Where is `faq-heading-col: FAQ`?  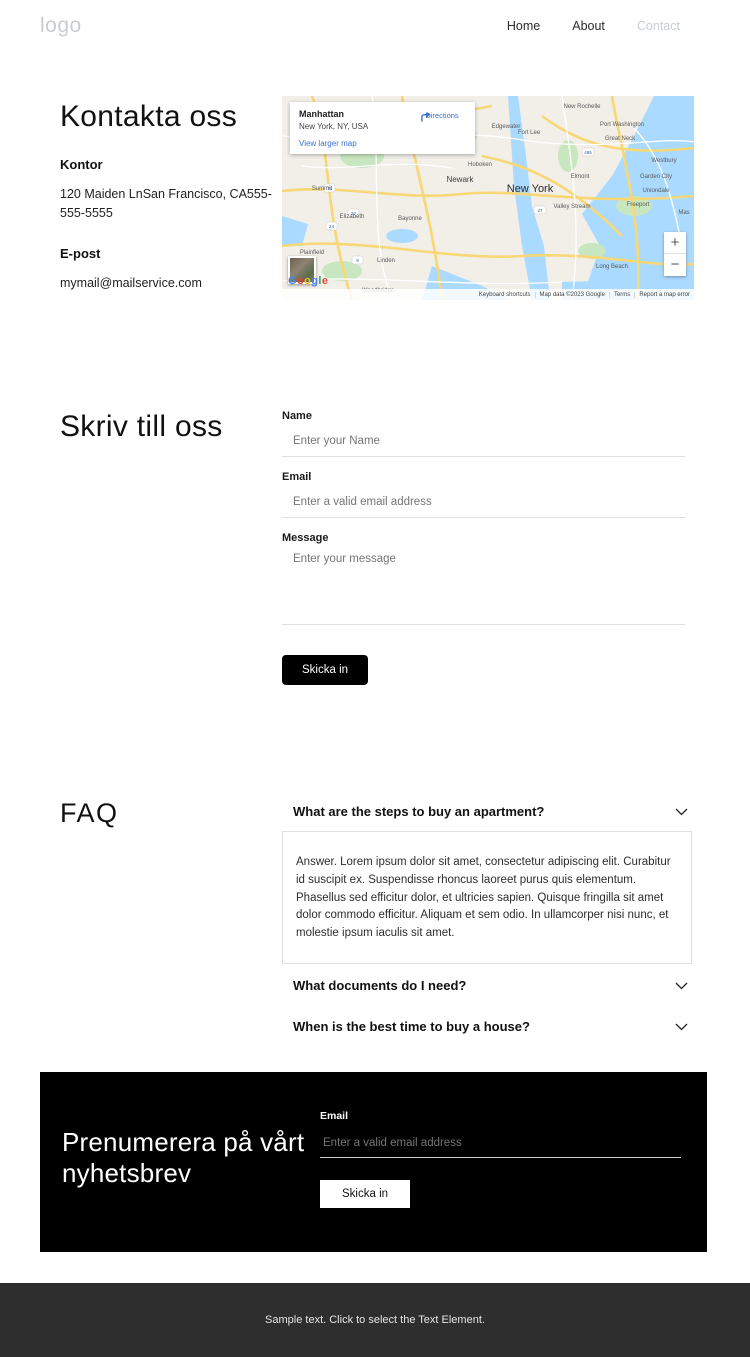 faq-heading-col: FAQ is located at coordinates (171, 813).